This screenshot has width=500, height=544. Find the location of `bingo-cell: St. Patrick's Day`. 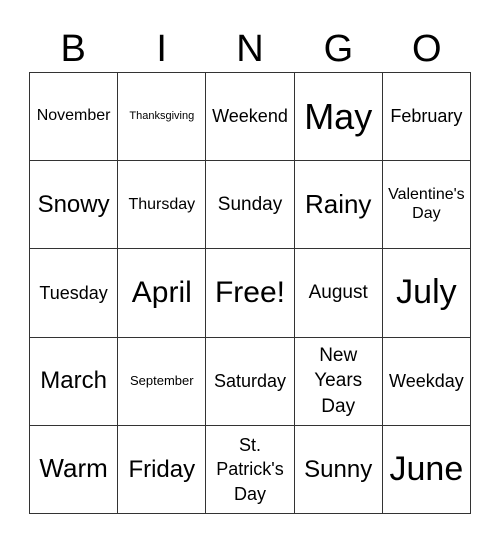

bingo-cell: St. Patrick's Day is located at coordinates (250, 469).